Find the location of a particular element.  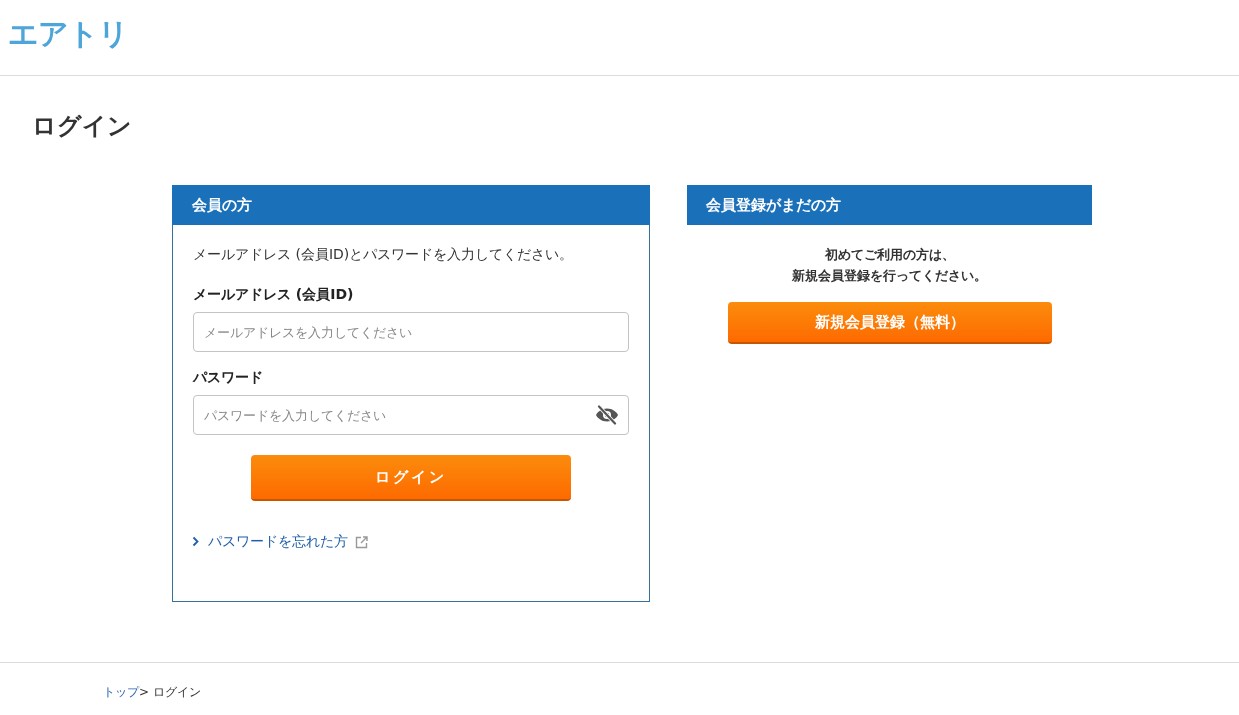

field-label: メールアドレス (会員ID) is located at coordinates (273, 294).